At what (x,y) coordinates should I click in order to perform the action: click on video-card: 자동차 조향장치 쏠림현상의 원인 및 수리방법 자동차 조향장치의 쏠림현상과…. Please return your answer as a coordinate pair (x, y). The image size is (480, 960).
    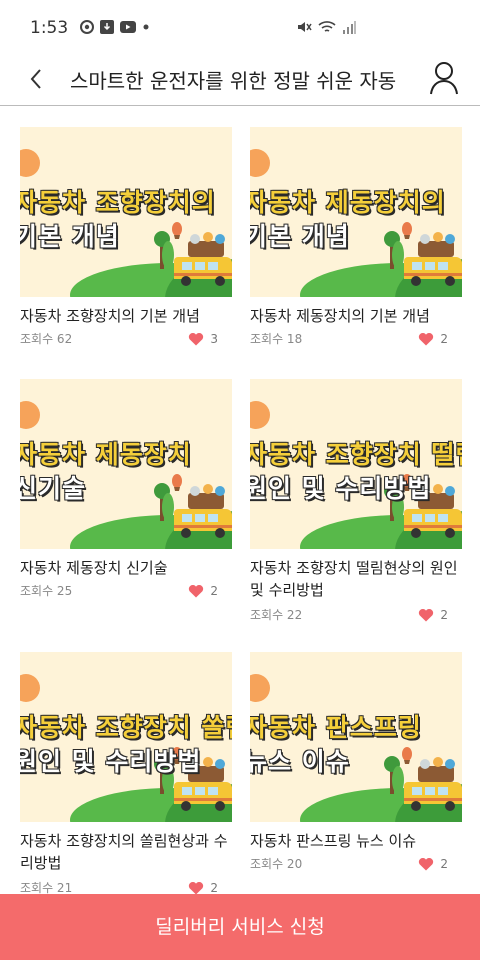
    Looking at the image, I should click on (126, 773).